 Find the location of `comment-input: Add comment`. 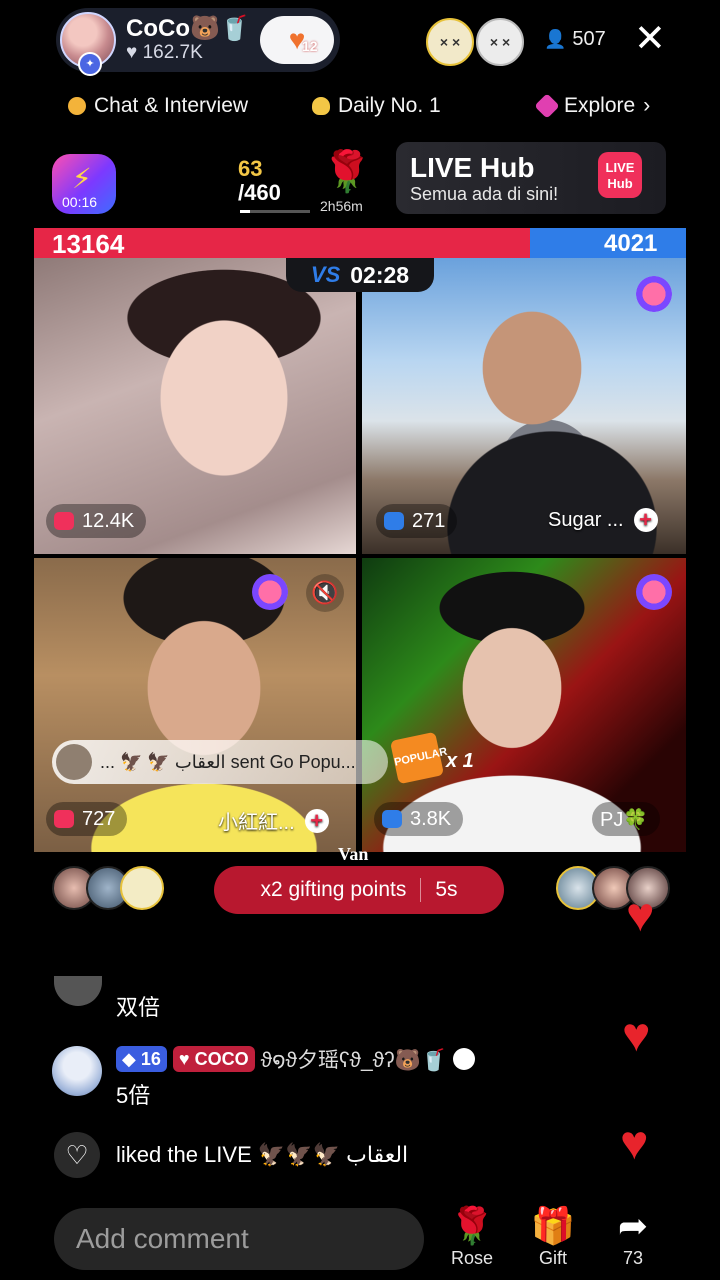

comment-input: Add comment is located at coordinates (239, 1239).